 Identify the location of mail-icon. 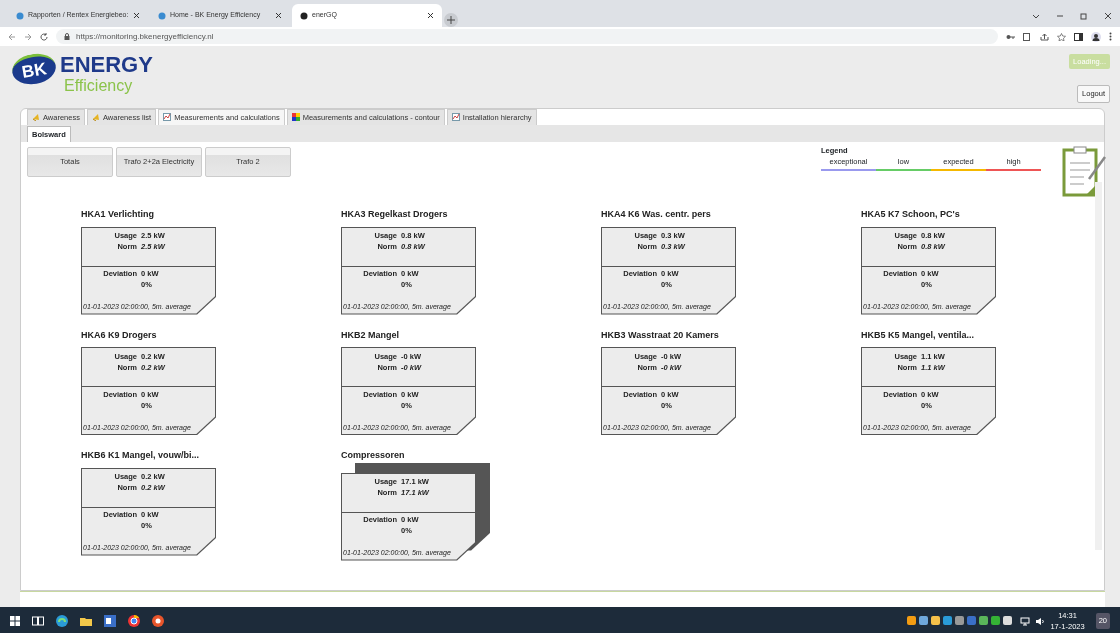
(110, 621).